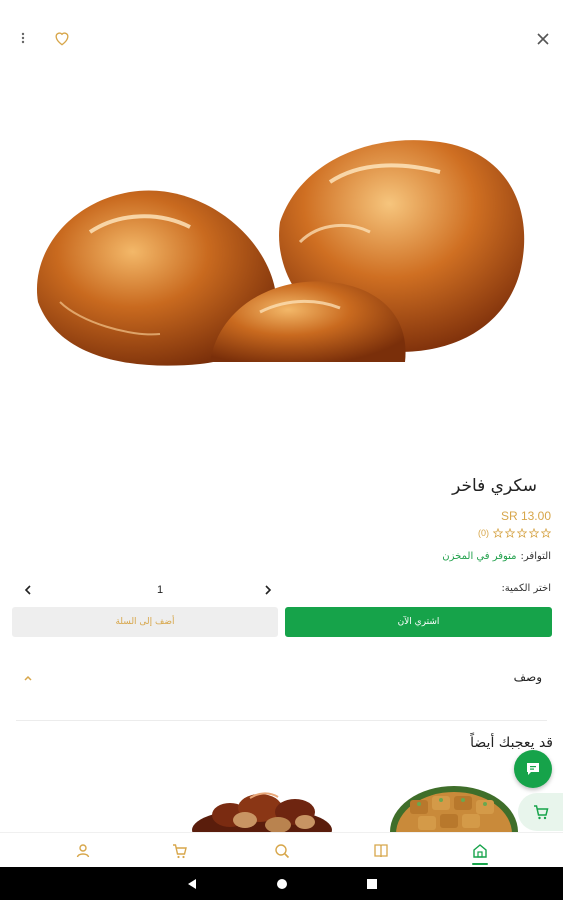 This screenshot has height=900, width=563. What do you see at coordinates (28, 678) in the screenshot?
I see `chevron-up-icon` at bounding box center [28, 678].